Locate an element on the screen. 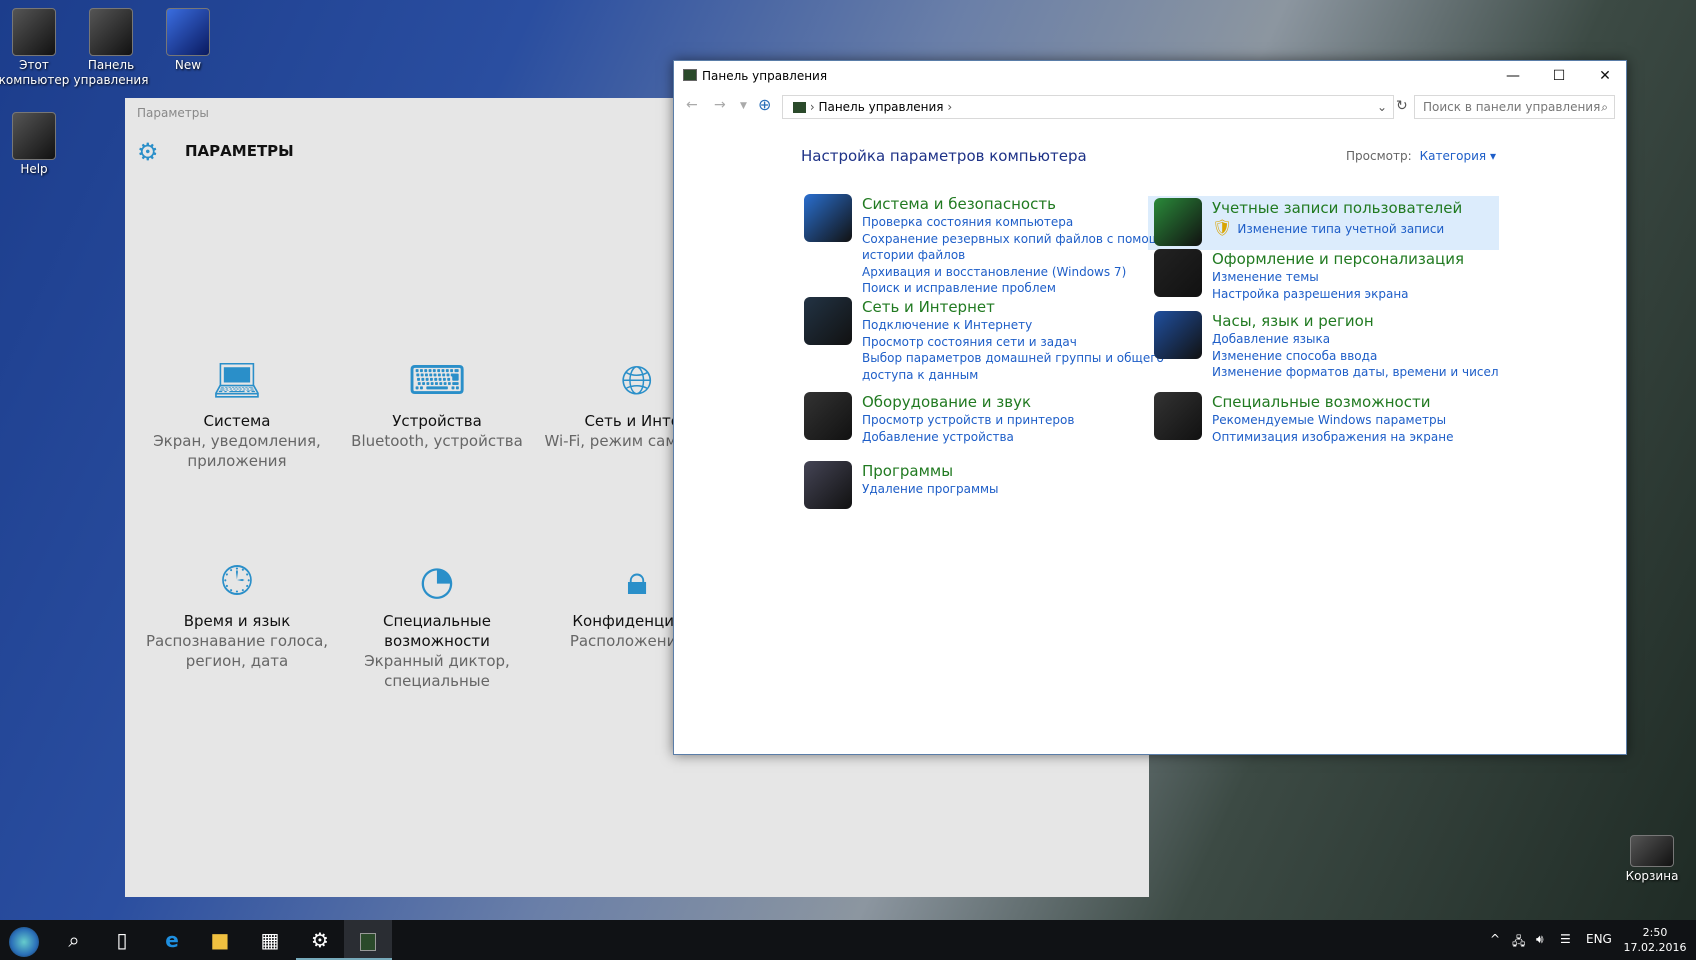 The image size is (1696, 960). category-title: Система и безопасность is located at coordinates (1032, 204).